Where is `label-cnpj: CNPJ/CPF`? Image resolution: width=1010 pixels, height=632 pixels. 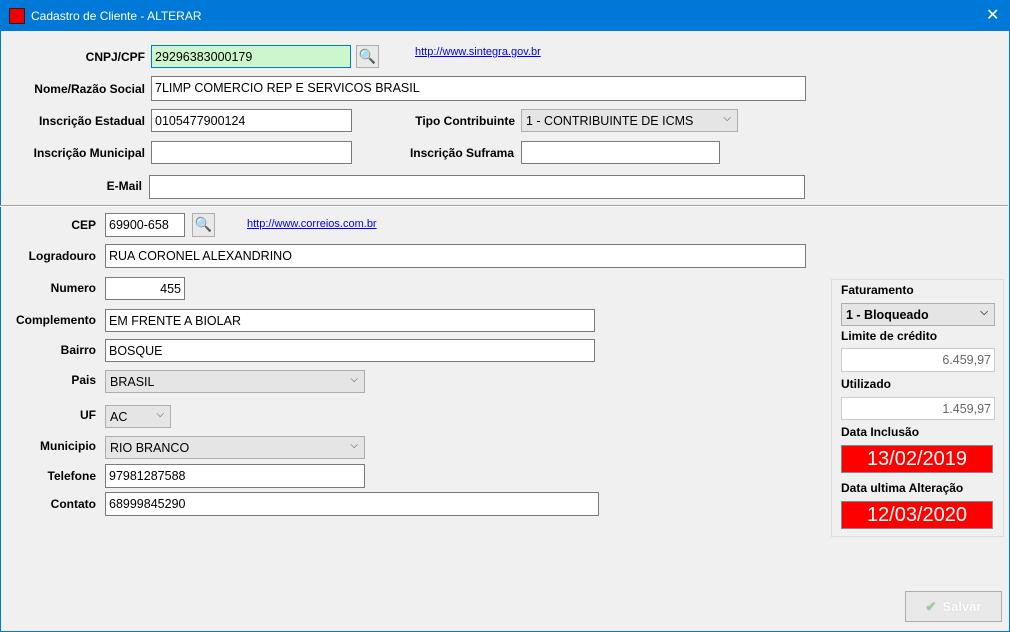 label-cnpj: CNPJ/CPF is located at coordinates (115, 57).